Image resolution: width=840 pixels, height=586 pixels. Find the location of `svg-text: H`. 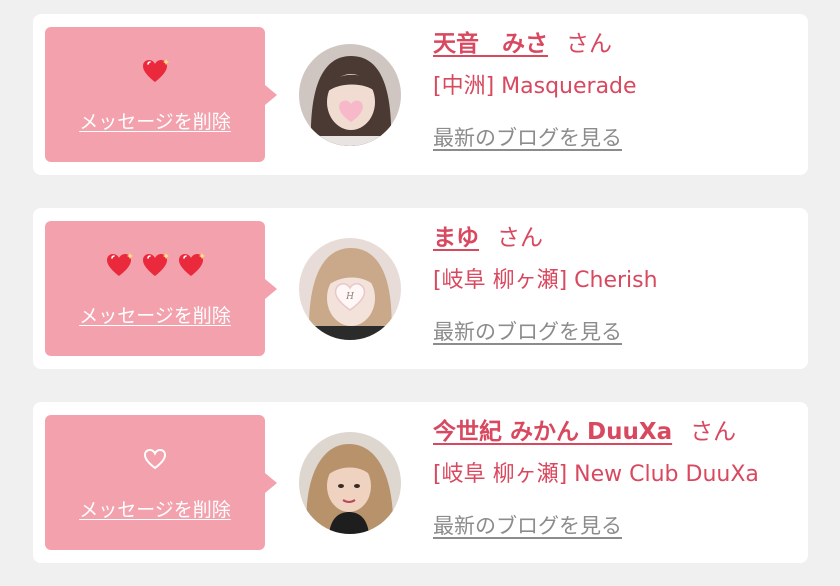

svg-text: H is located at coordinates (349, 297).